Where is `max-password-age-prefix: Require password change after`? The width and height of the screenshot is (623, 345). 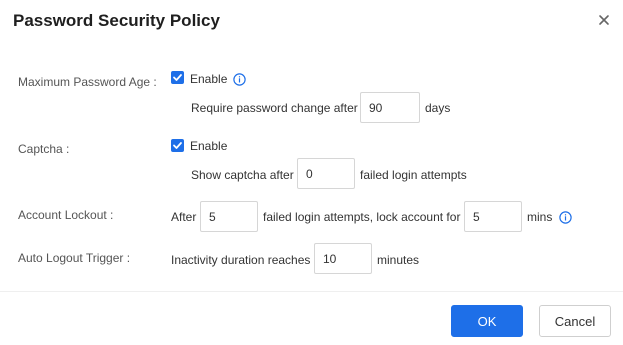
max-password-age-prefix: Require password change after is located at coordinates (274, 108).